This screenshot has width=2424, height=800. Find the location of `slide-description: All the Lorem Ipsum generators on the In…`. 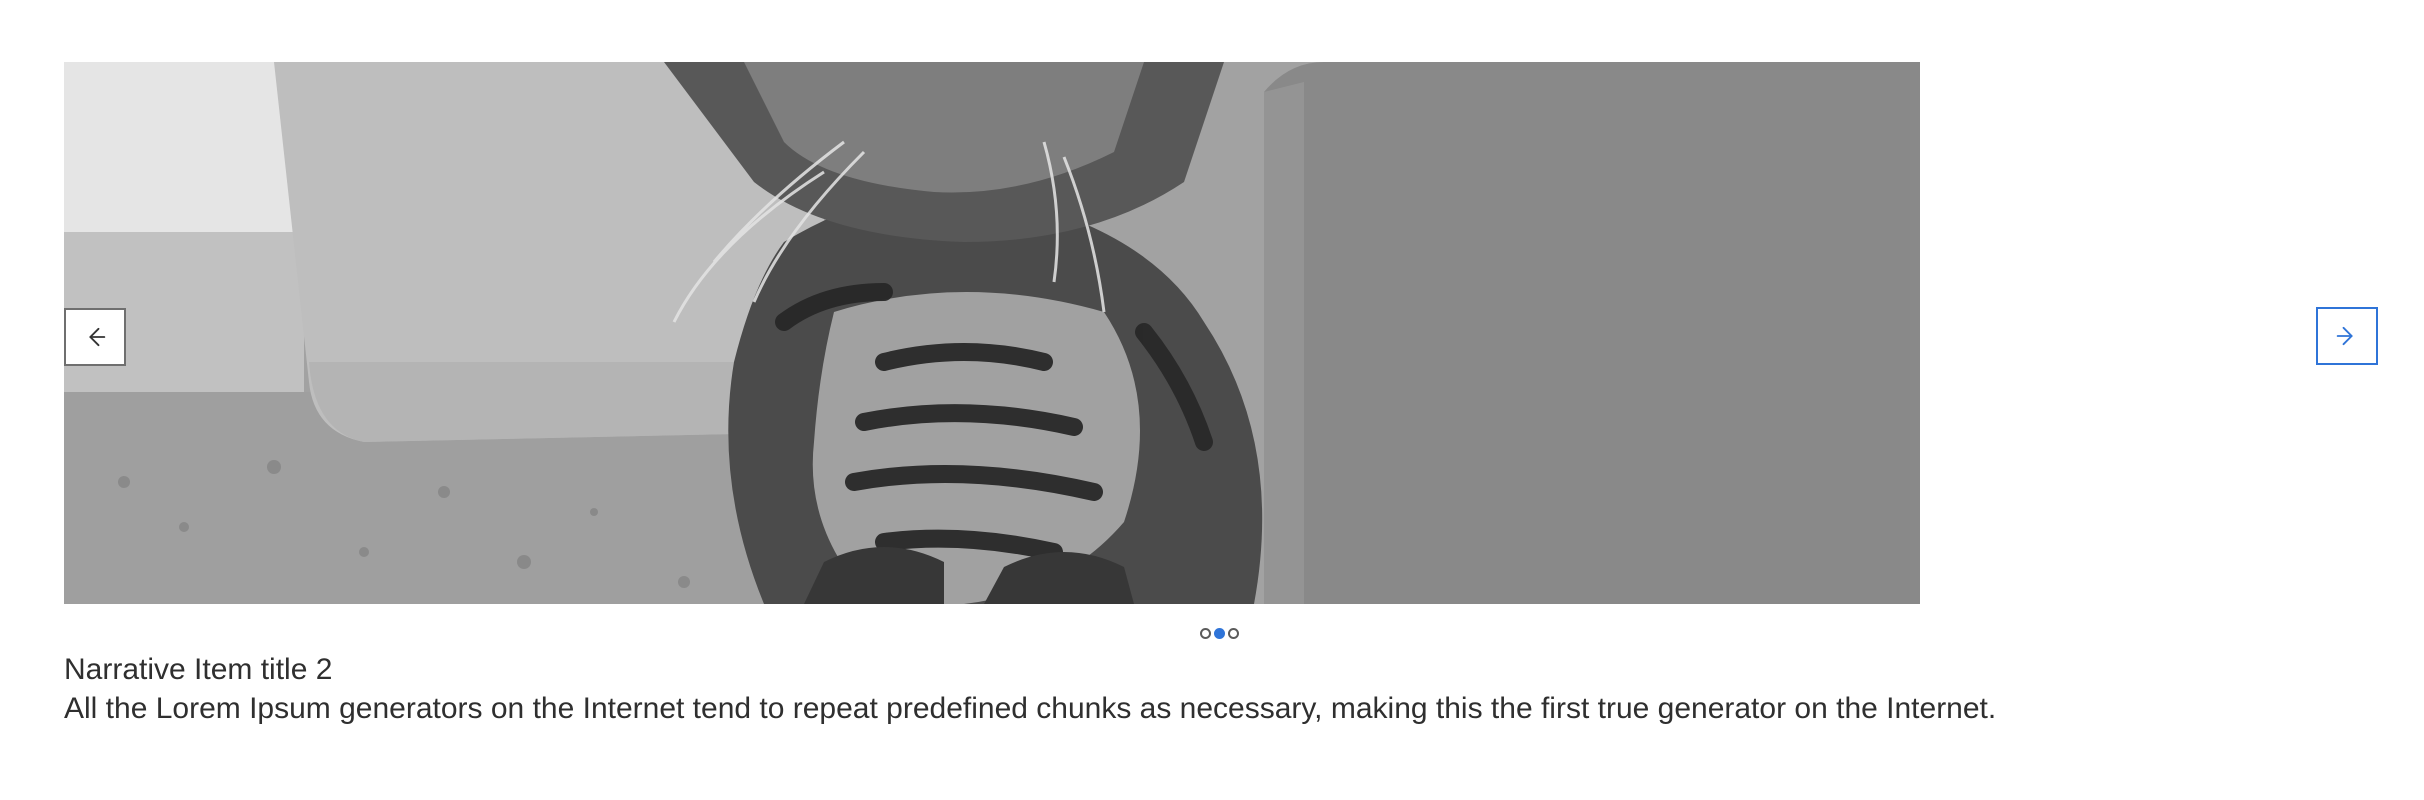

slide-description: All the Lorem Ipsum generators on the In… is located at coordinates (1030, 708).